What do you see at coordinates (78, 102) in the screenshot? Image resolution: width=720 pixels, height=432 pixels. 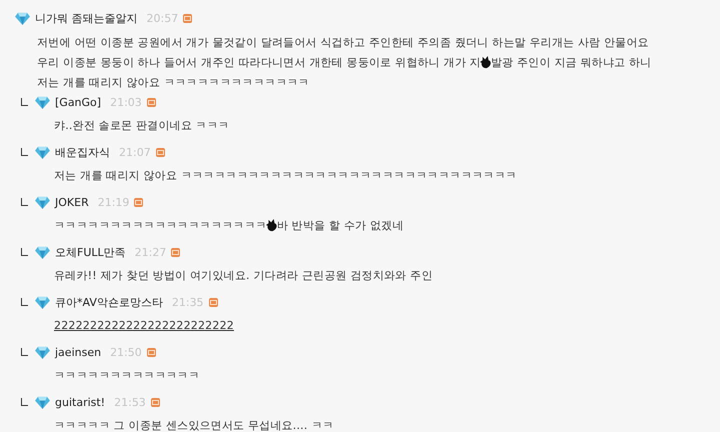 I see `author-name: [GanGo]` at bounding box center [78, 102].